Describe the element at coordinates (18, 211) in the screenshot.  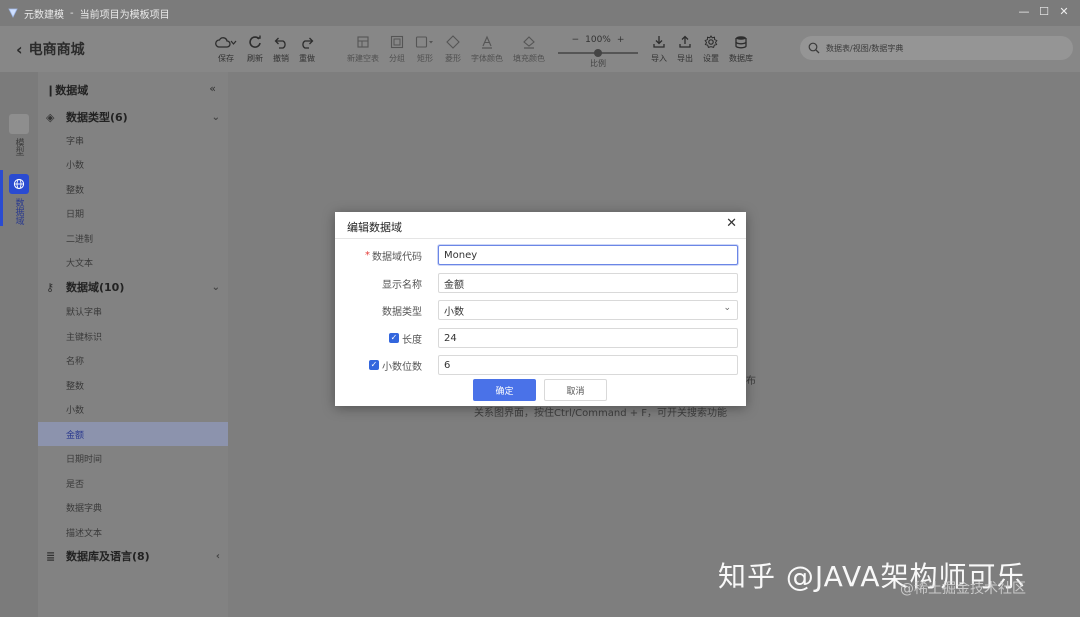
I see `rail-domain-label: 数据域` at that location.